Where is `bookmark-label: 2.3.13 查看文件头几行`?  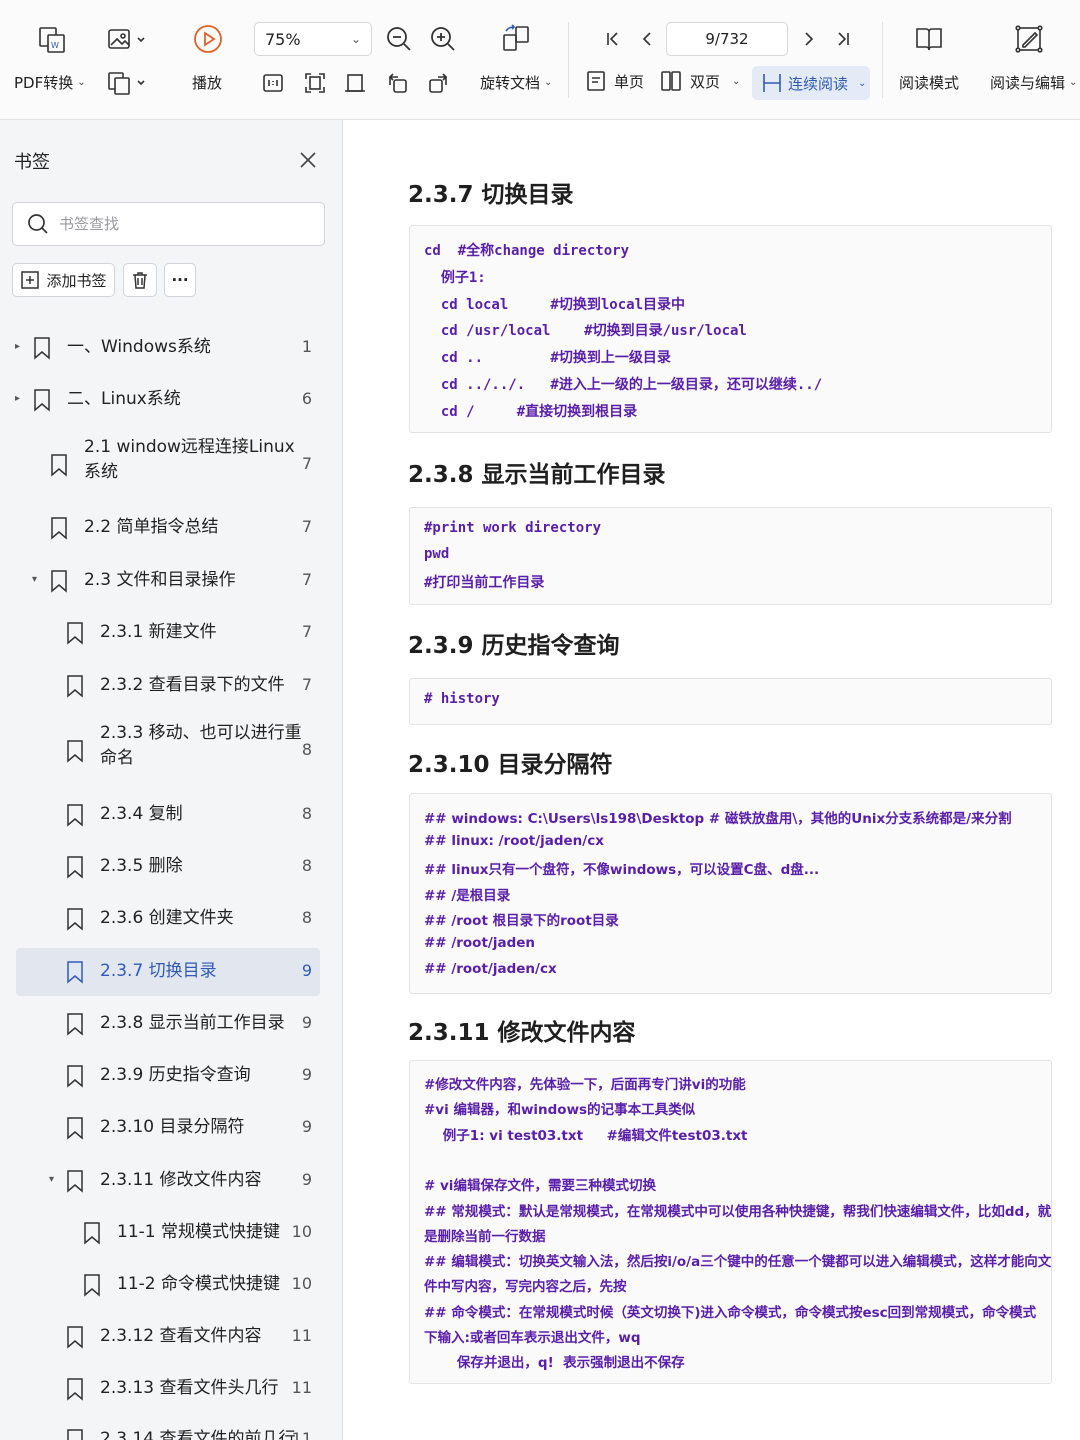 bookmark-label: 2.3.13 查看文件头几行 is located at coordinates (189, 1388).